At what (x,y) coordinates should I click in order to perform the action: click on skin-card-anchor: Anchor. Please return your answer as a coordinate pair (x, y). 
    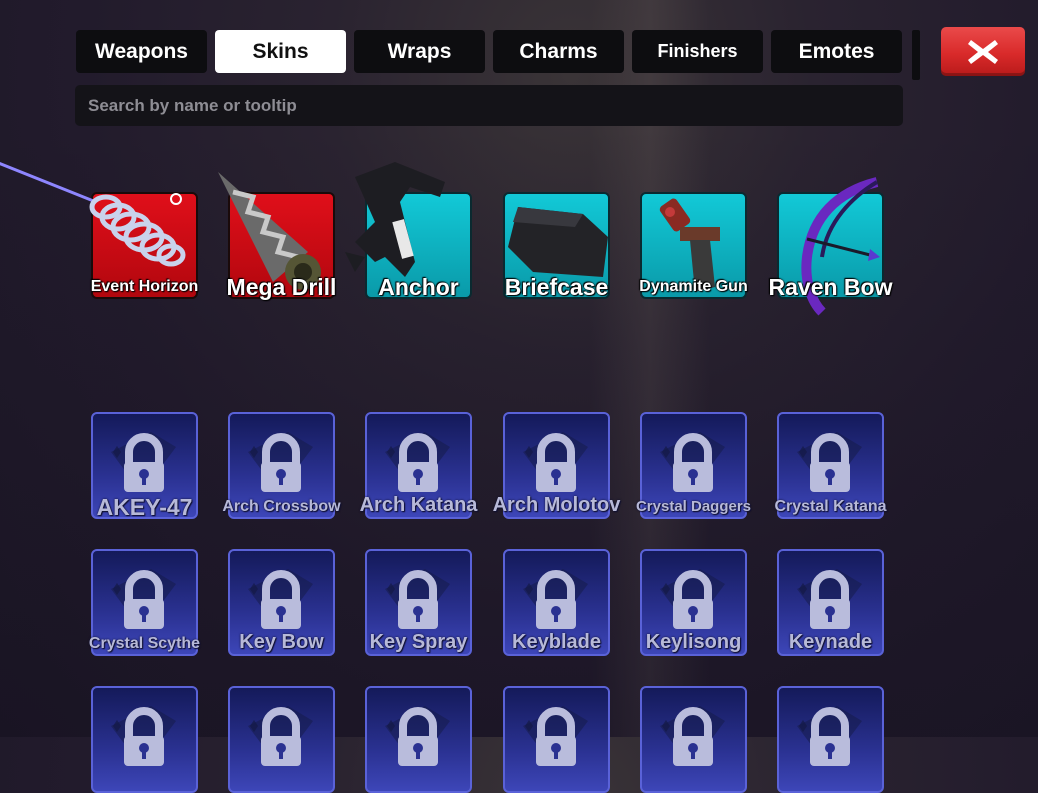
    Looking at the image, I should click on (408, 231).